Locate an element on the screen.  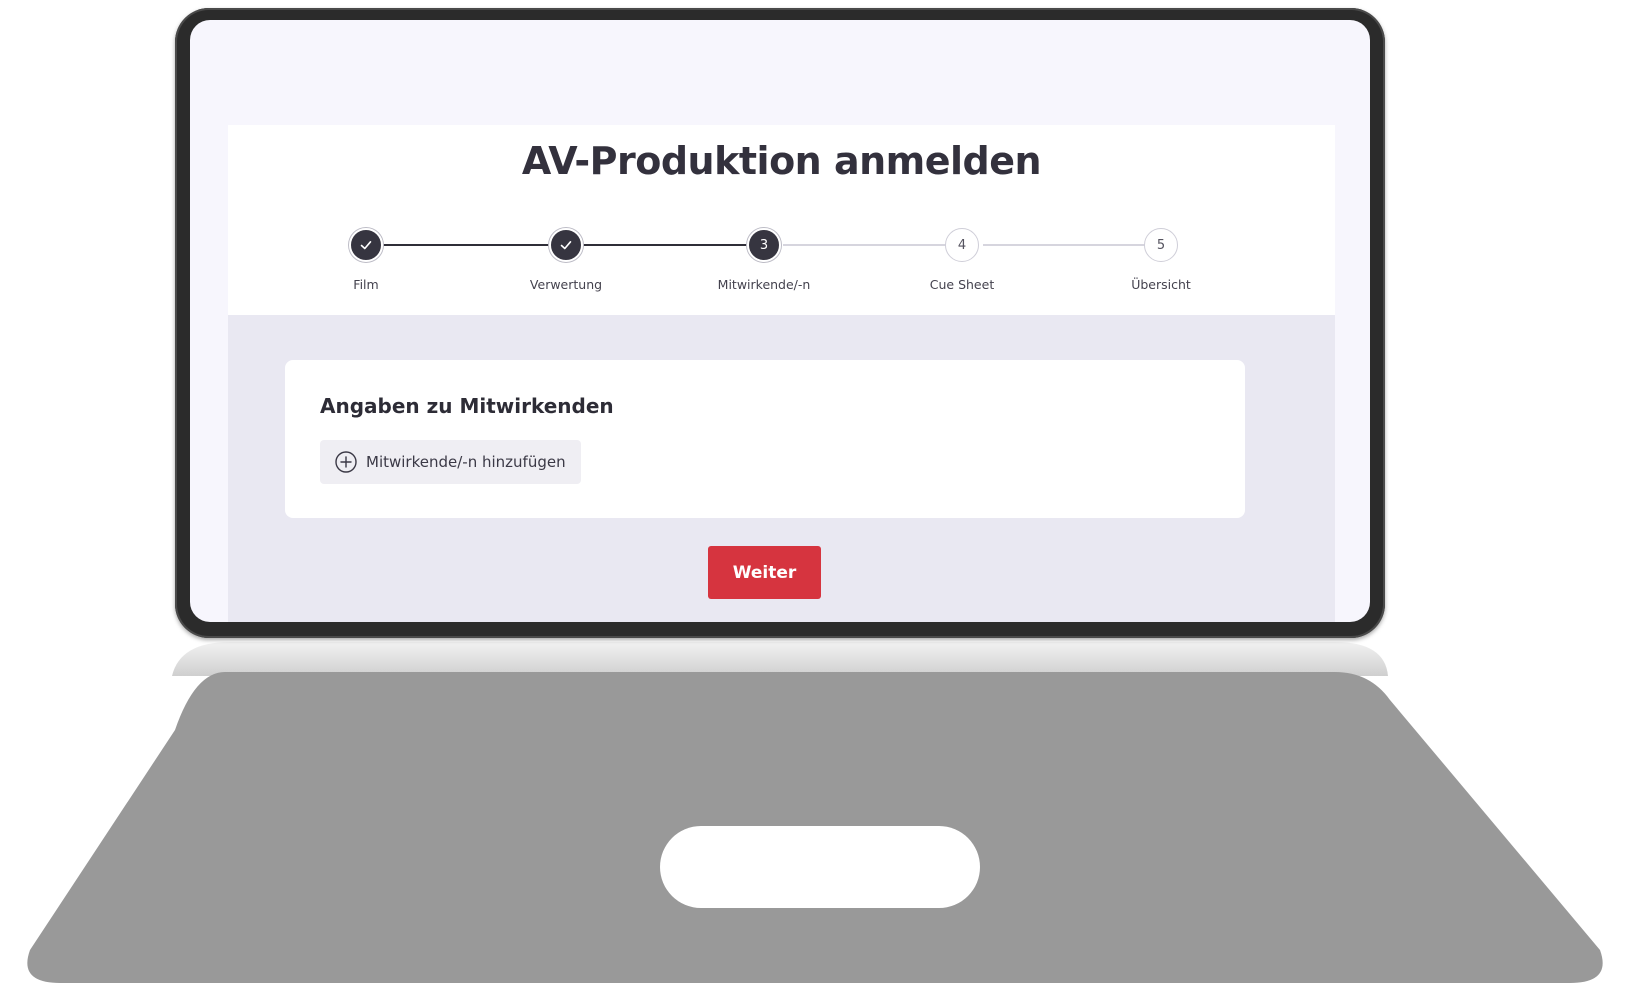
add-contributor-label: Mitwirkende/-n hinzufügen is located at coordinates (466, 462).